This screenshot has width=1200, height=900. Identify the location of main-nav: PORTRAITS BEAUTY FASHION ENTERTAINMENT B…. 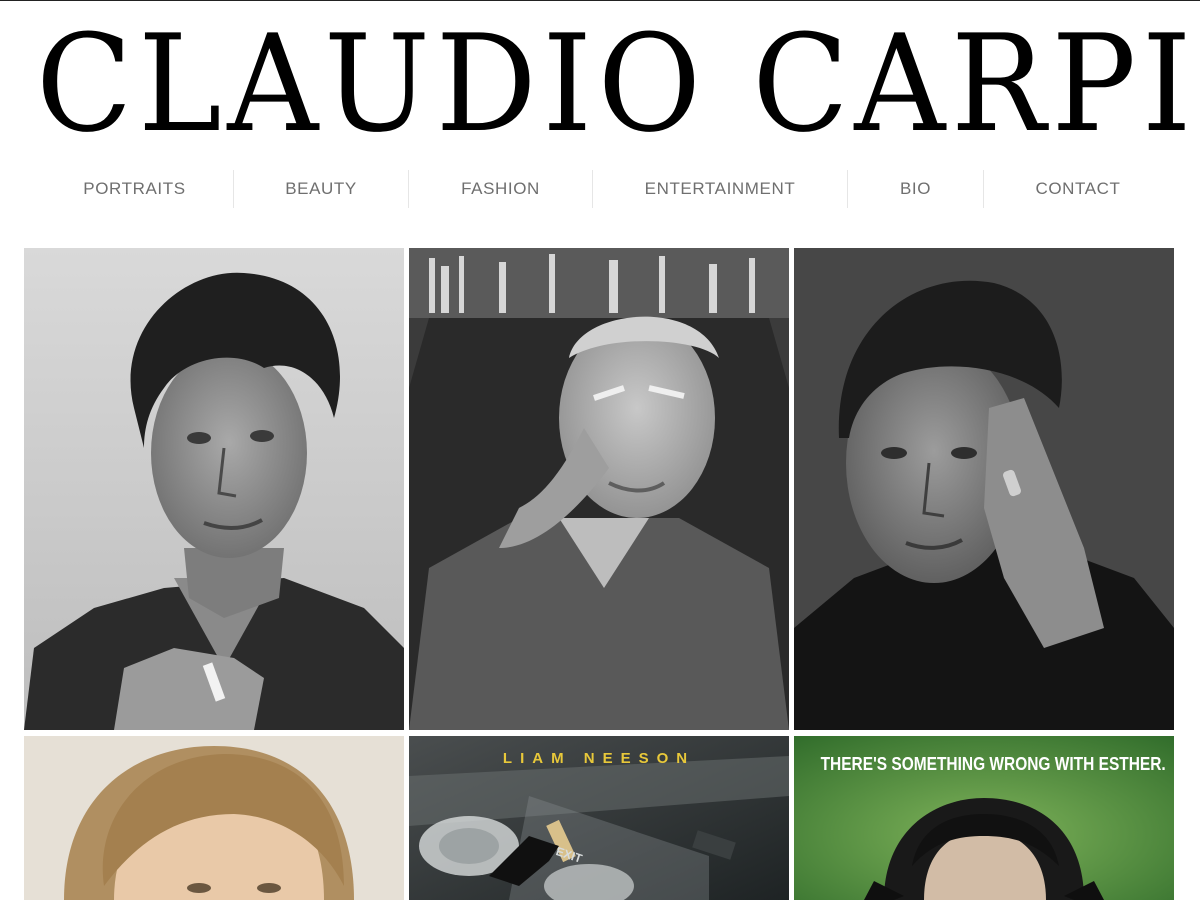
(604, 189).